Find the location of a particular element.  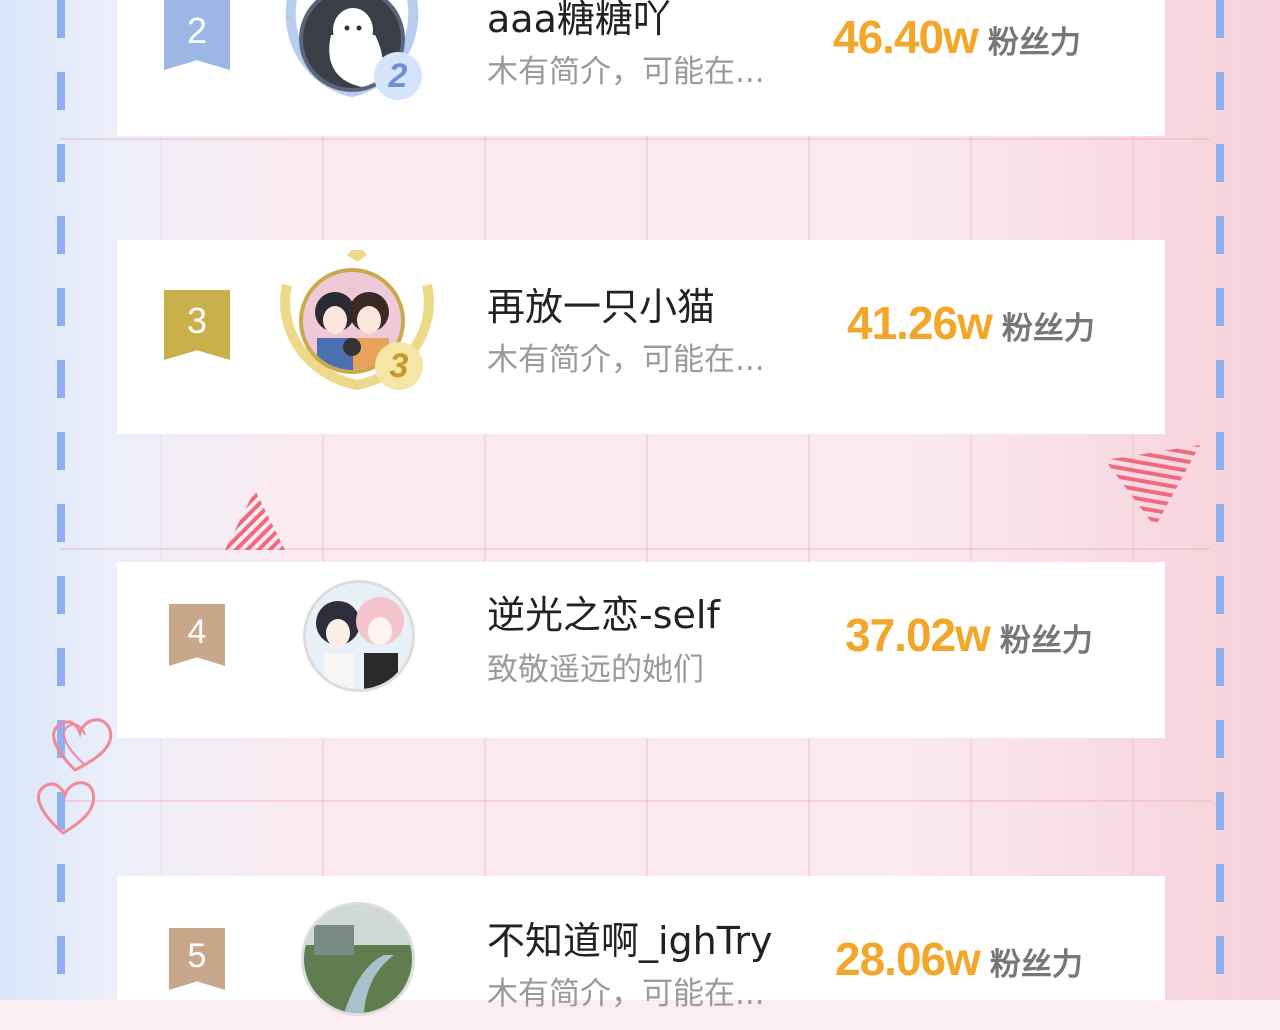

rank-flag: 5 is located at coordinates (197, 959).